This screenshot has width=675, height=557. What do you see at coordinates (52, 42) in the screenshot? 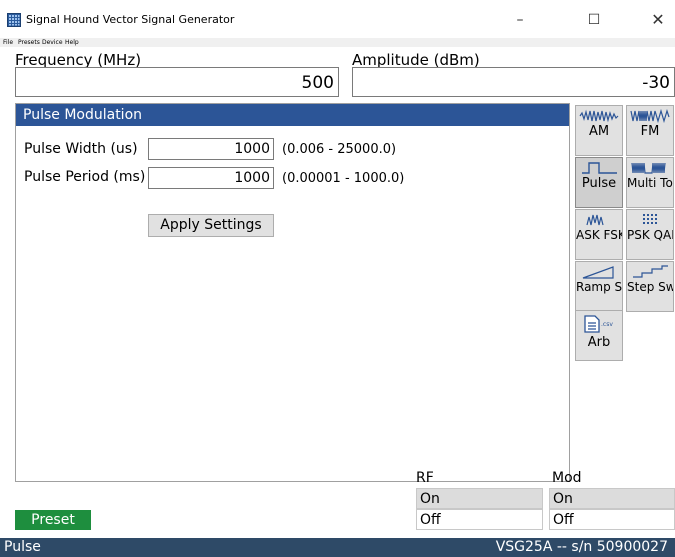
I see `menu-device: Device` at bounding box center [52, 42].